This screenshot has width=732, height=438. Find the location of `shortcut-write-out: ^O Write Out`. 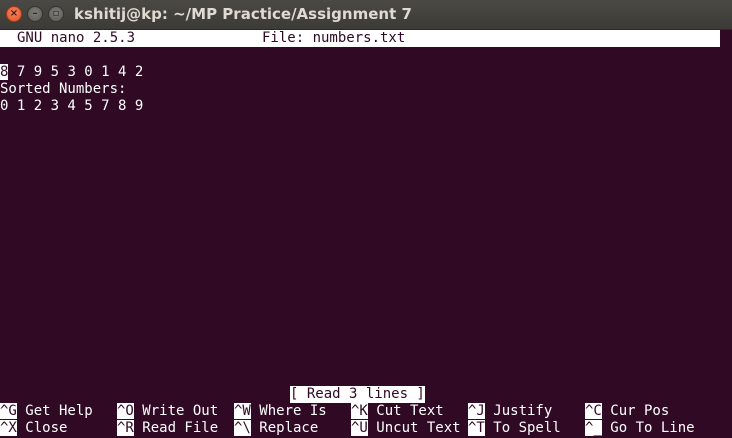

shortcut-write-out: ^O Write Out is located at coordinates (167, 411).